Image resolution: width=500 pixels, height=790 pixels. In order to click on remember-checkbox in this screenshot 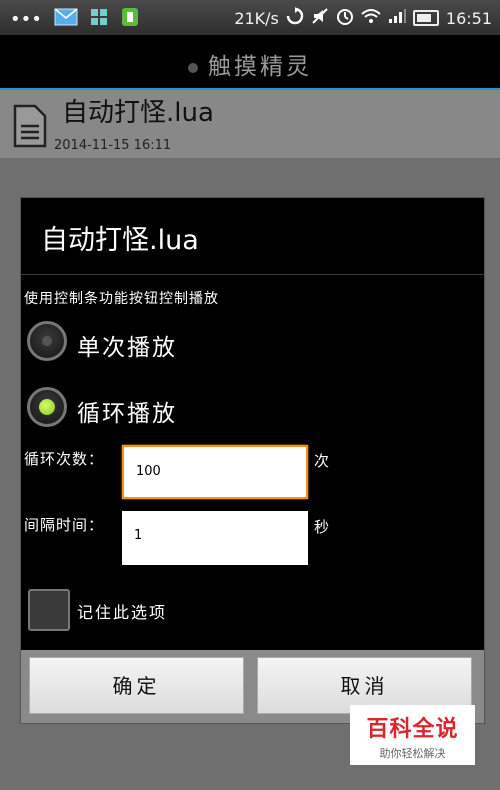, I will do `click(49, 610)`.